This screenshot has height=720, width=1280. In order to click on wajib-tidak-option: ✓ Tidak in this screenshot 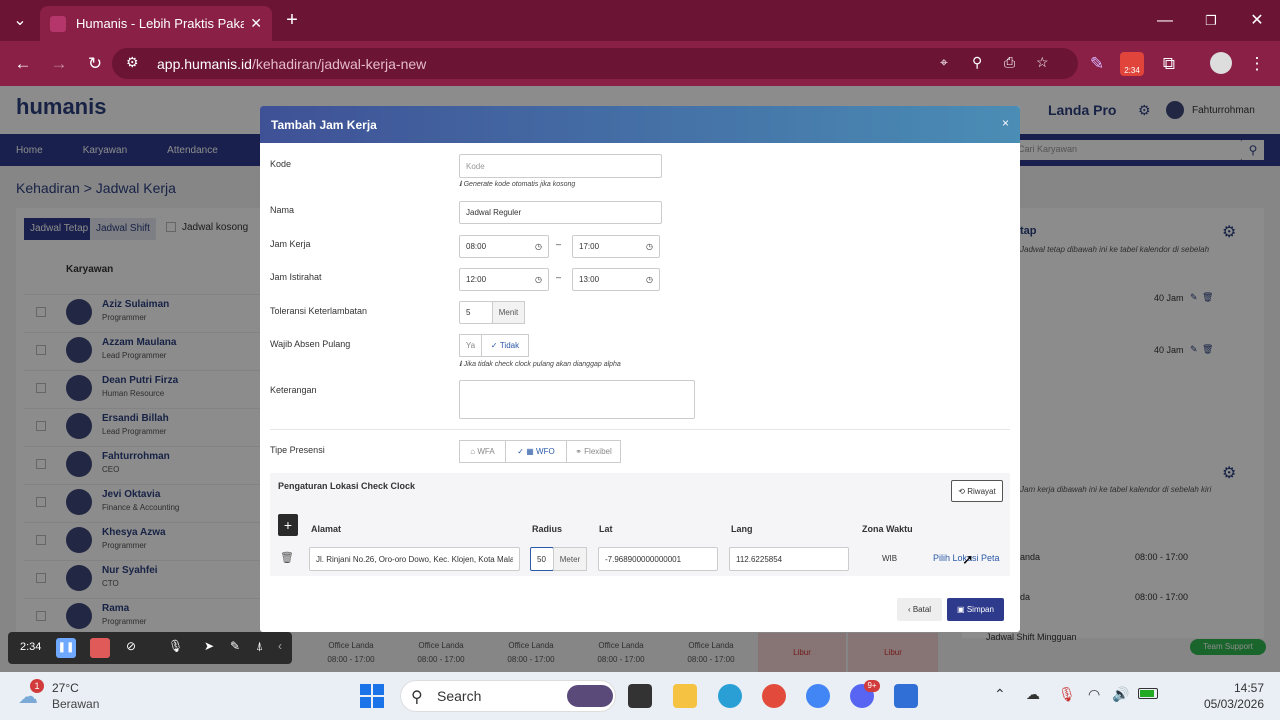, I will do `click(505, 345)`.